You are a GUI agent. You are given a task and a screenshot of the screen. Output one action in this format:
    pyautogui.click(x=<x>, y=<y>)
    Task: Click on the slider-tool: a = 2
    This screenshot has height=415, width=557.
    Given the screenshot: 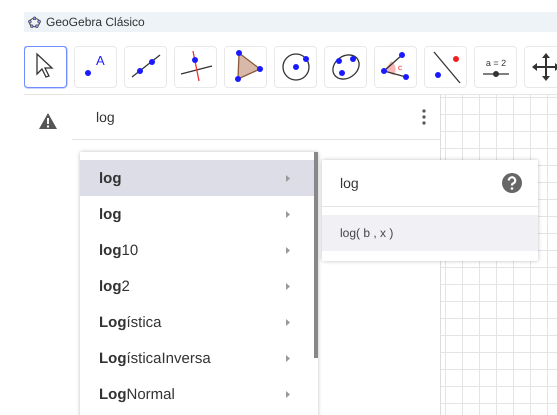 What is the action you would take?
    pyautogui.click(x=495, y=67)
    